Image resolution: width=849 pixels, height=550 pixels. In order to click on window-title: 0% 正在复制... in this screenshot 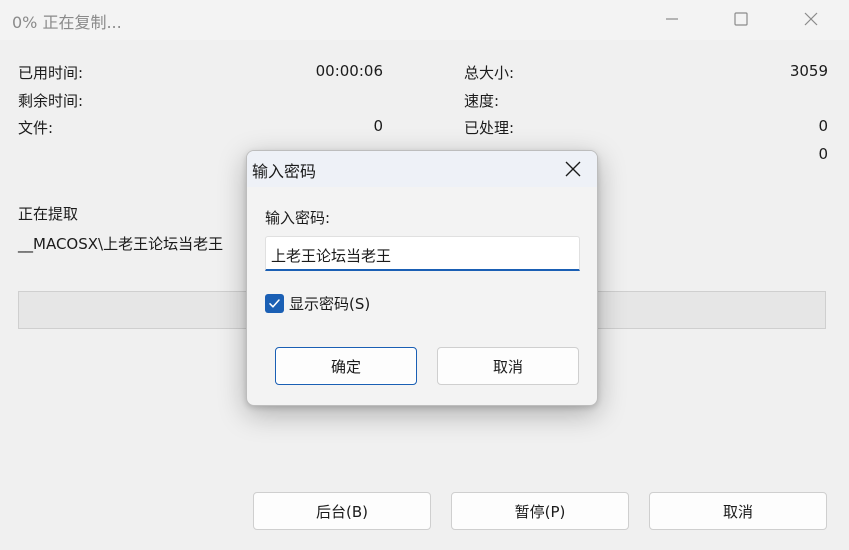, I will do `click(67, 22)`.